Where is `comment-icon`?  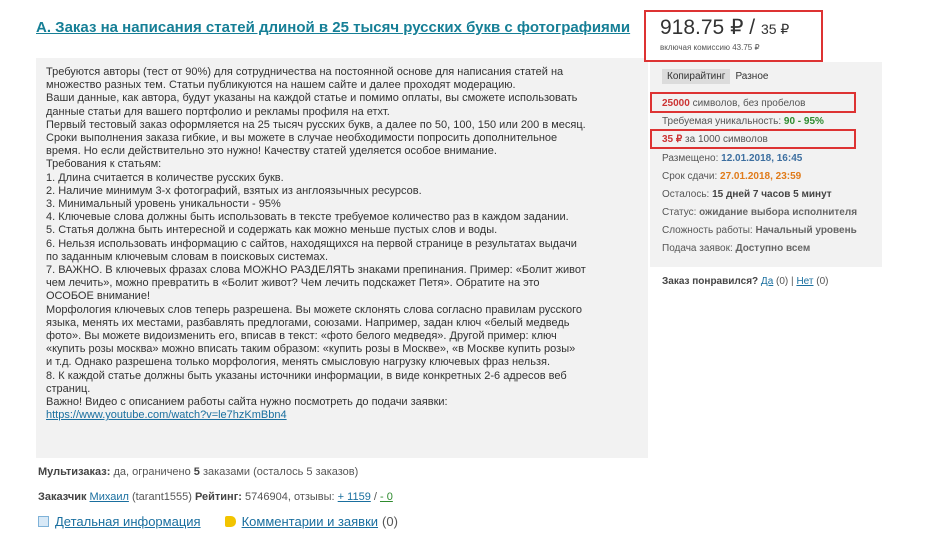 comment-icon is located at coordinates (230, 521).